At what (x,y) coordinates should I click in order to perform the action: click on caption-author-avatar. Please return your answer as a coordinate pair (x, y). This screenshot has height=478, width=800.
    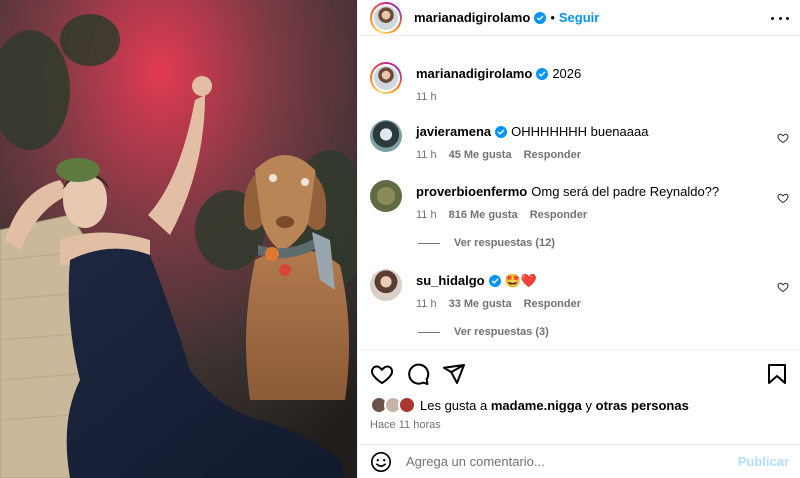
    Looking at the image, I should click on (386, 78).